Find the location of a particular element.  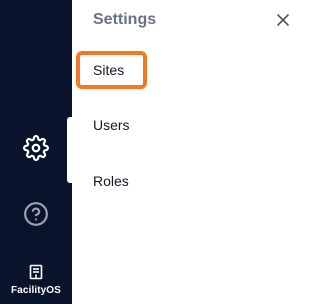

help-circle-icon is located at coordinates (36, 214).